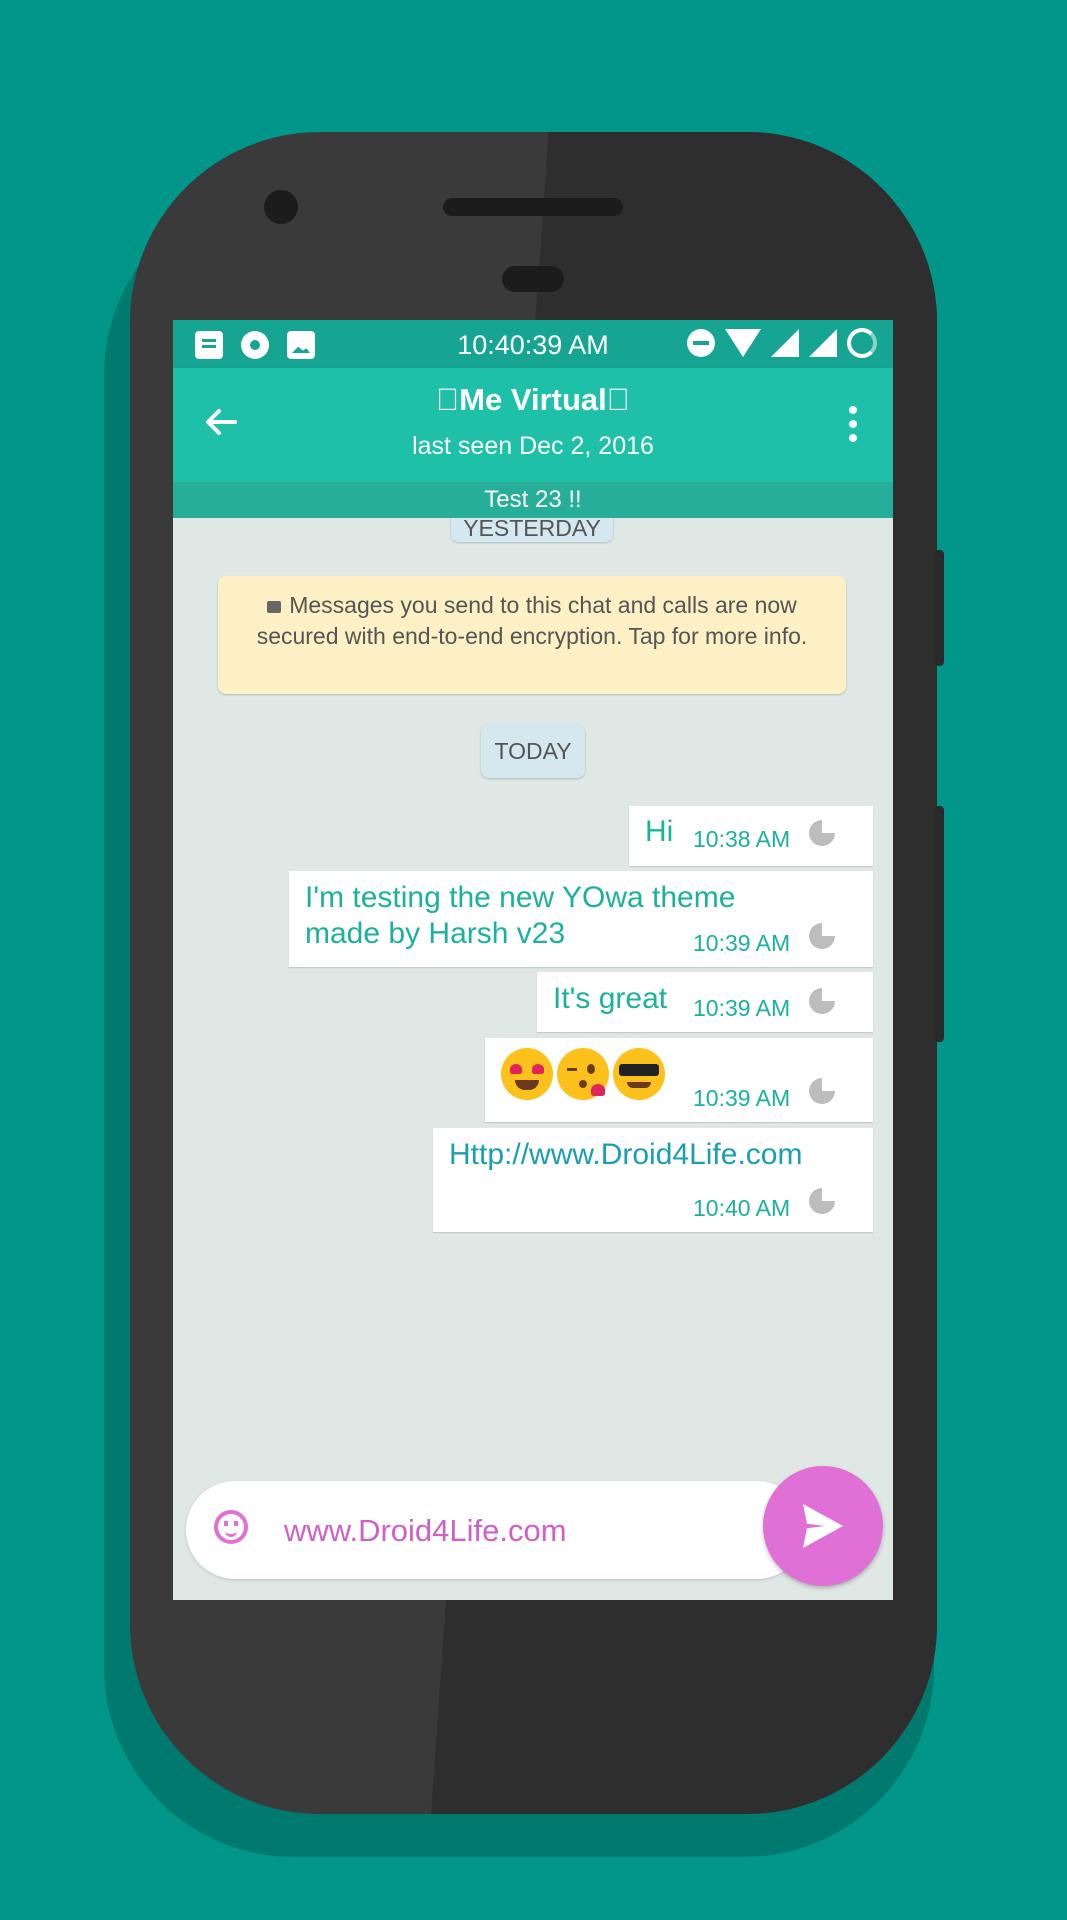  I want to click on signal-icon, so click(785, 343).